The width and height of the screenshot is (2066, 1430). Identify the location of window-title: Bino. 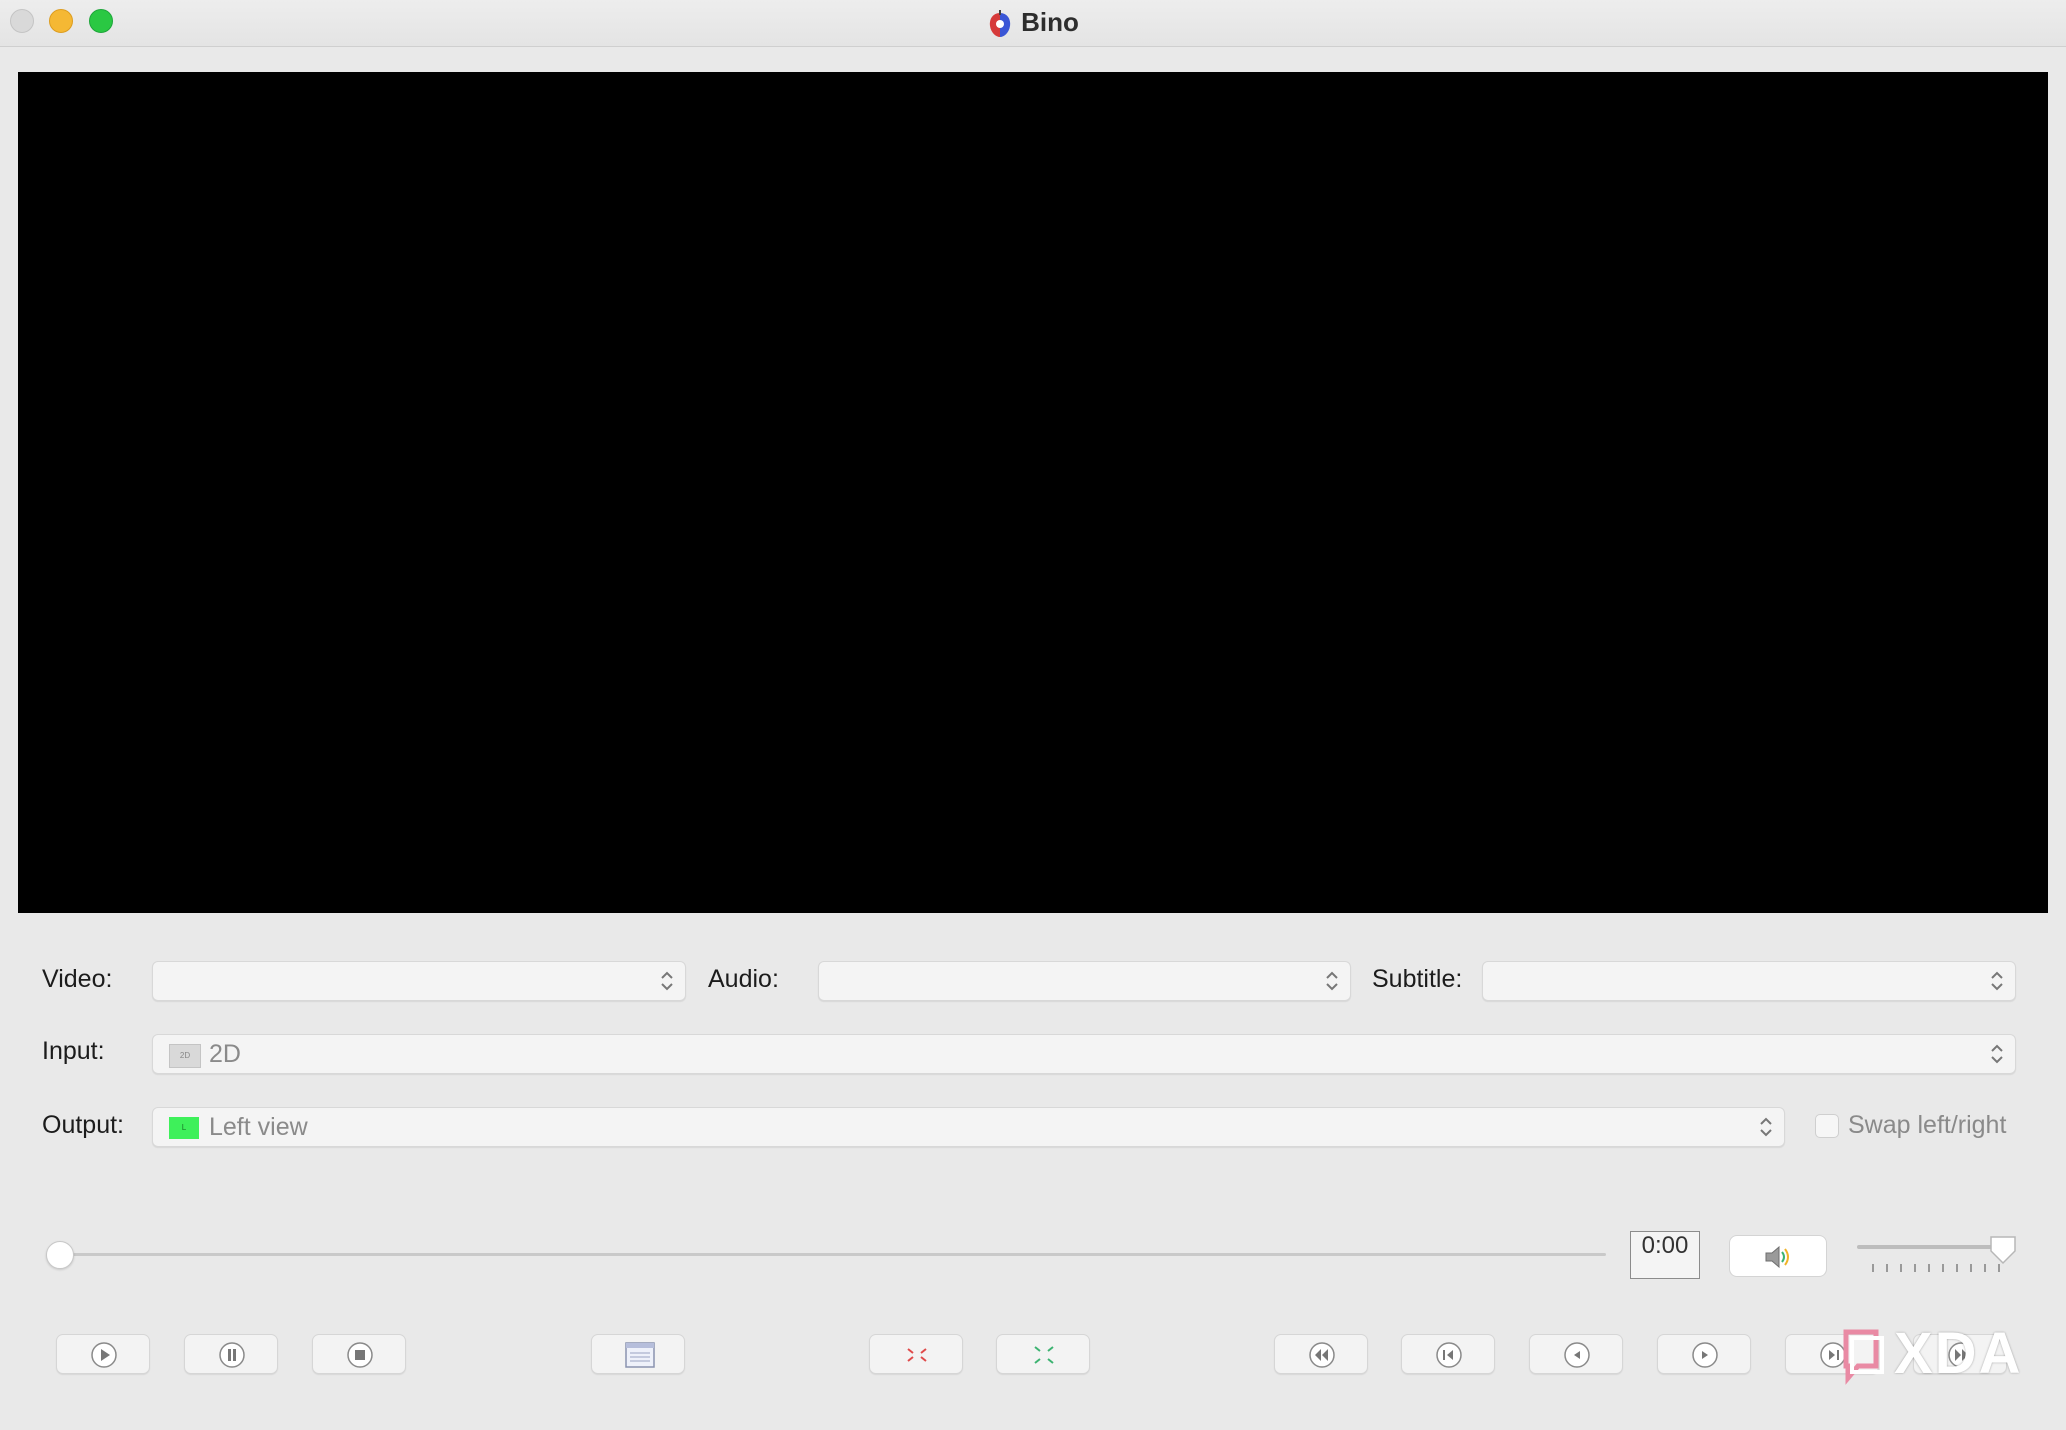
(1033, 22).